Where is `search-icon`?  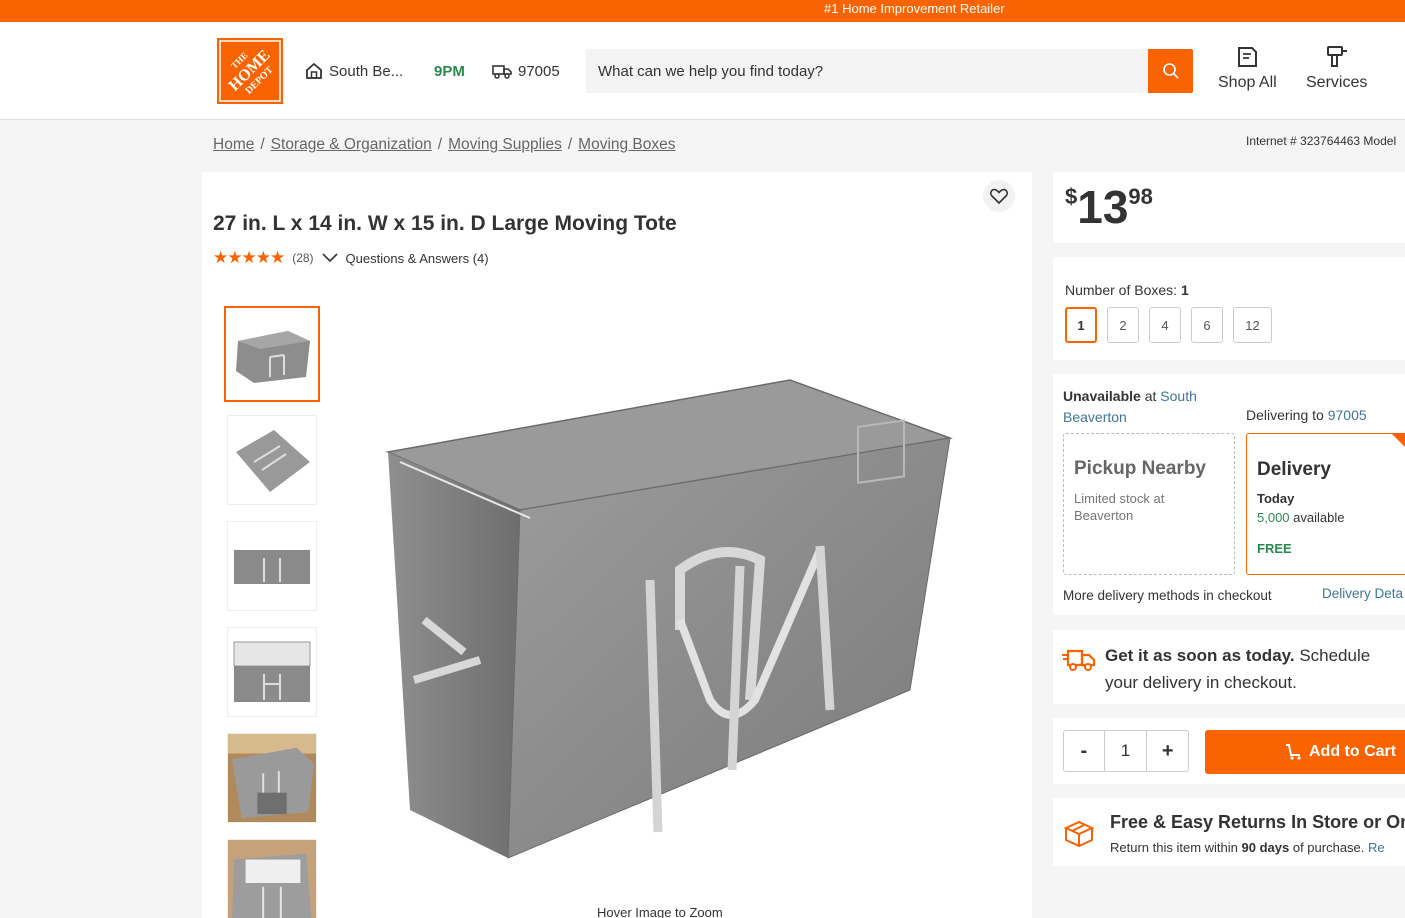 search-icon is located at coordinates (1170, 71).